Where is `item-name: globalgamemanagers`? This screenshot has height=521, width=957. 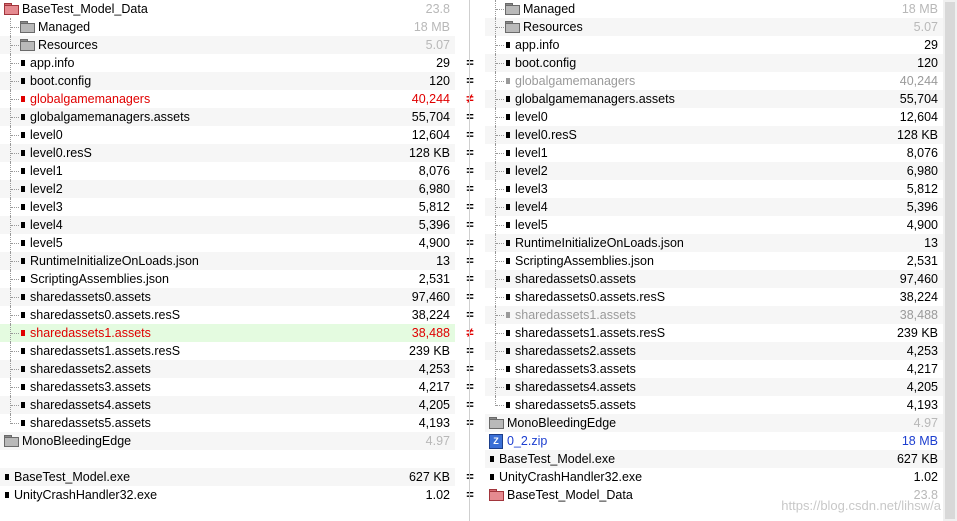 item-name: globalgamemanagers is located at coordinates (90, 99).